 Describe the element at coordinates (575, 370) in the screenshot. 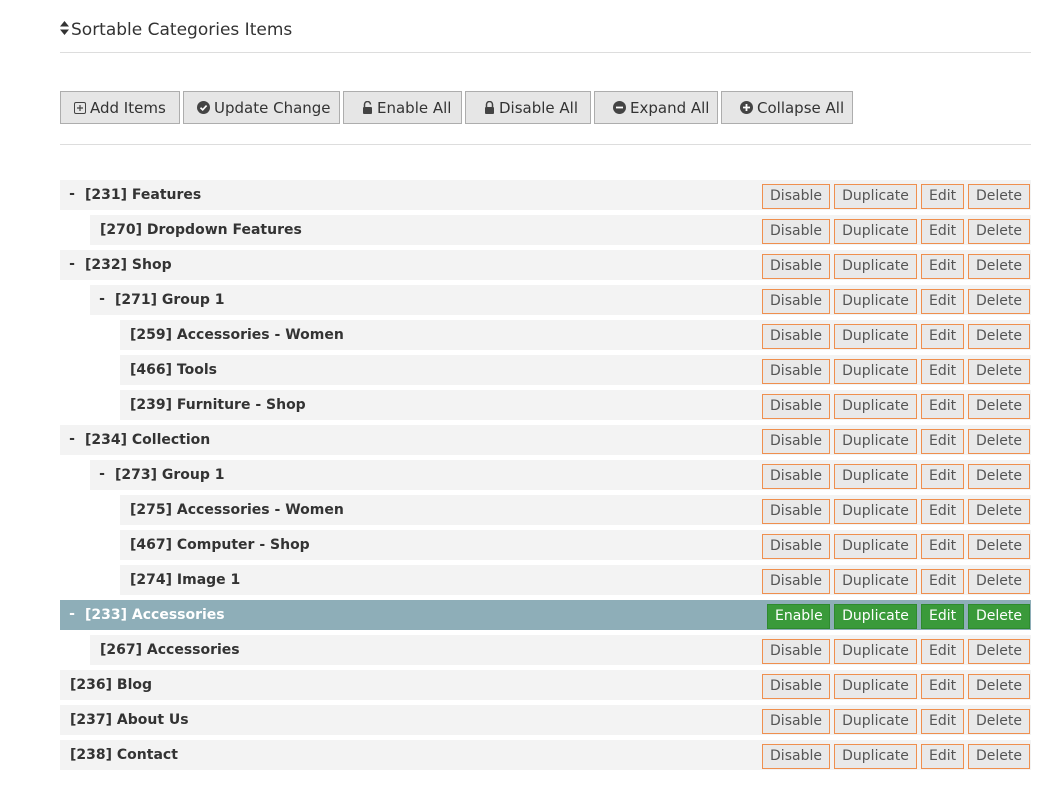

I see `tree-row: [466] Tools Disable Duplicate Edit Delete` at that location.